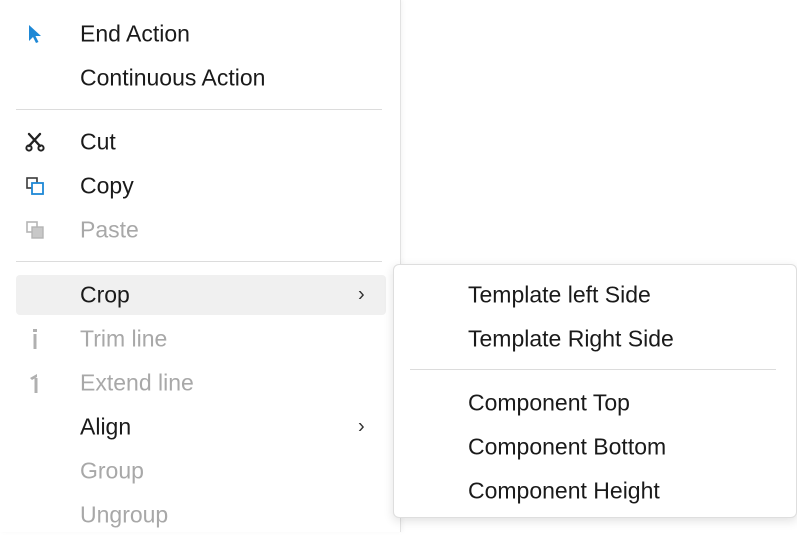  Describe the element at coordinates (124, 338) in the screenshot. I see `menu-item-label: Trim line` at that location.